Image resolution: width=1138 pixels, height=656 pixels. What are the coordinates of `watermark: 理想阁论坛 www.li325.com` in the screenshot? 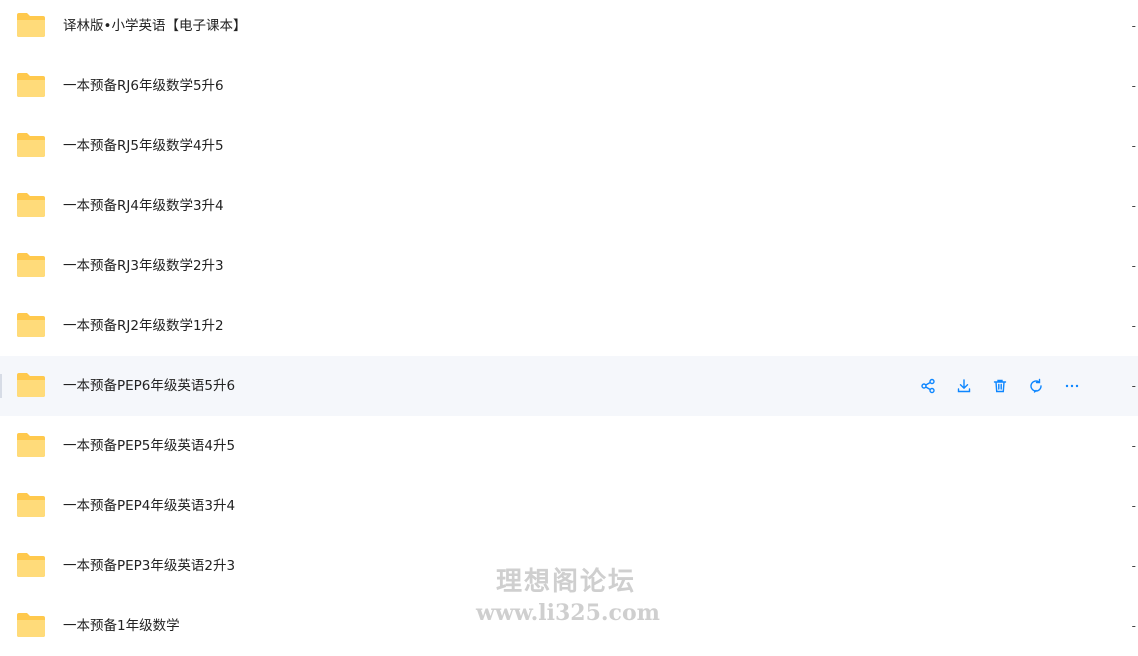 It's located at (568, 596).